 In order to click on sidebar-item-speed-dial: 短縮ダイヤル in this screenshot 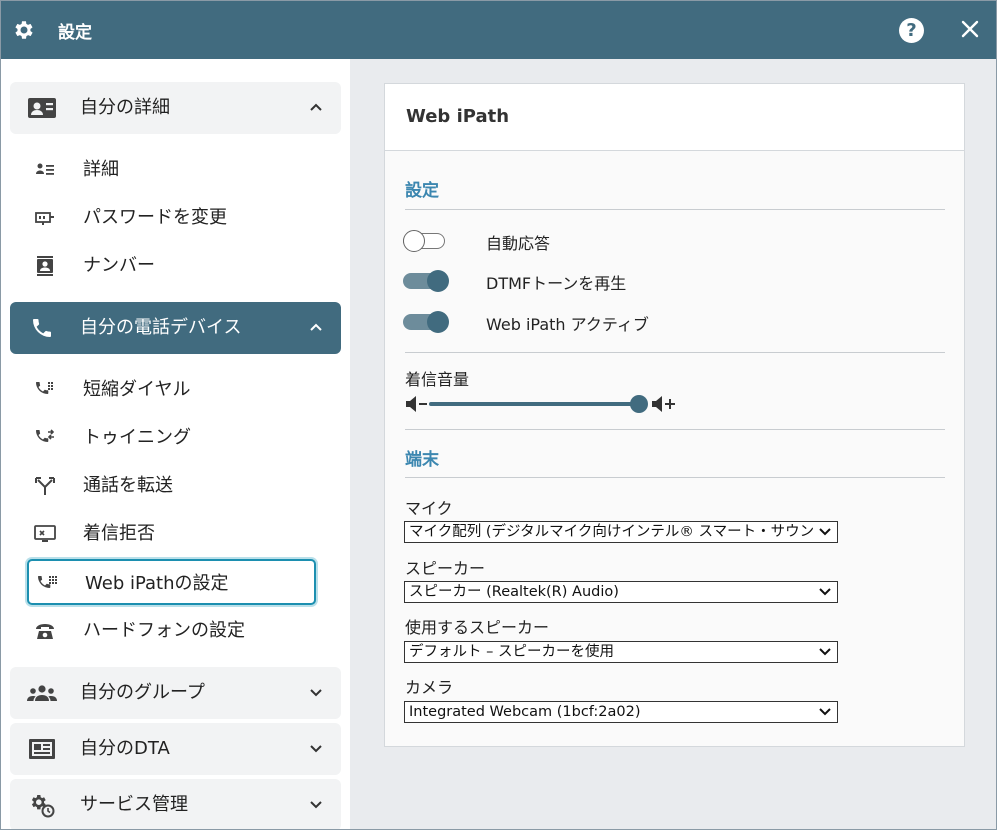, I will do `click(171, 390)`.